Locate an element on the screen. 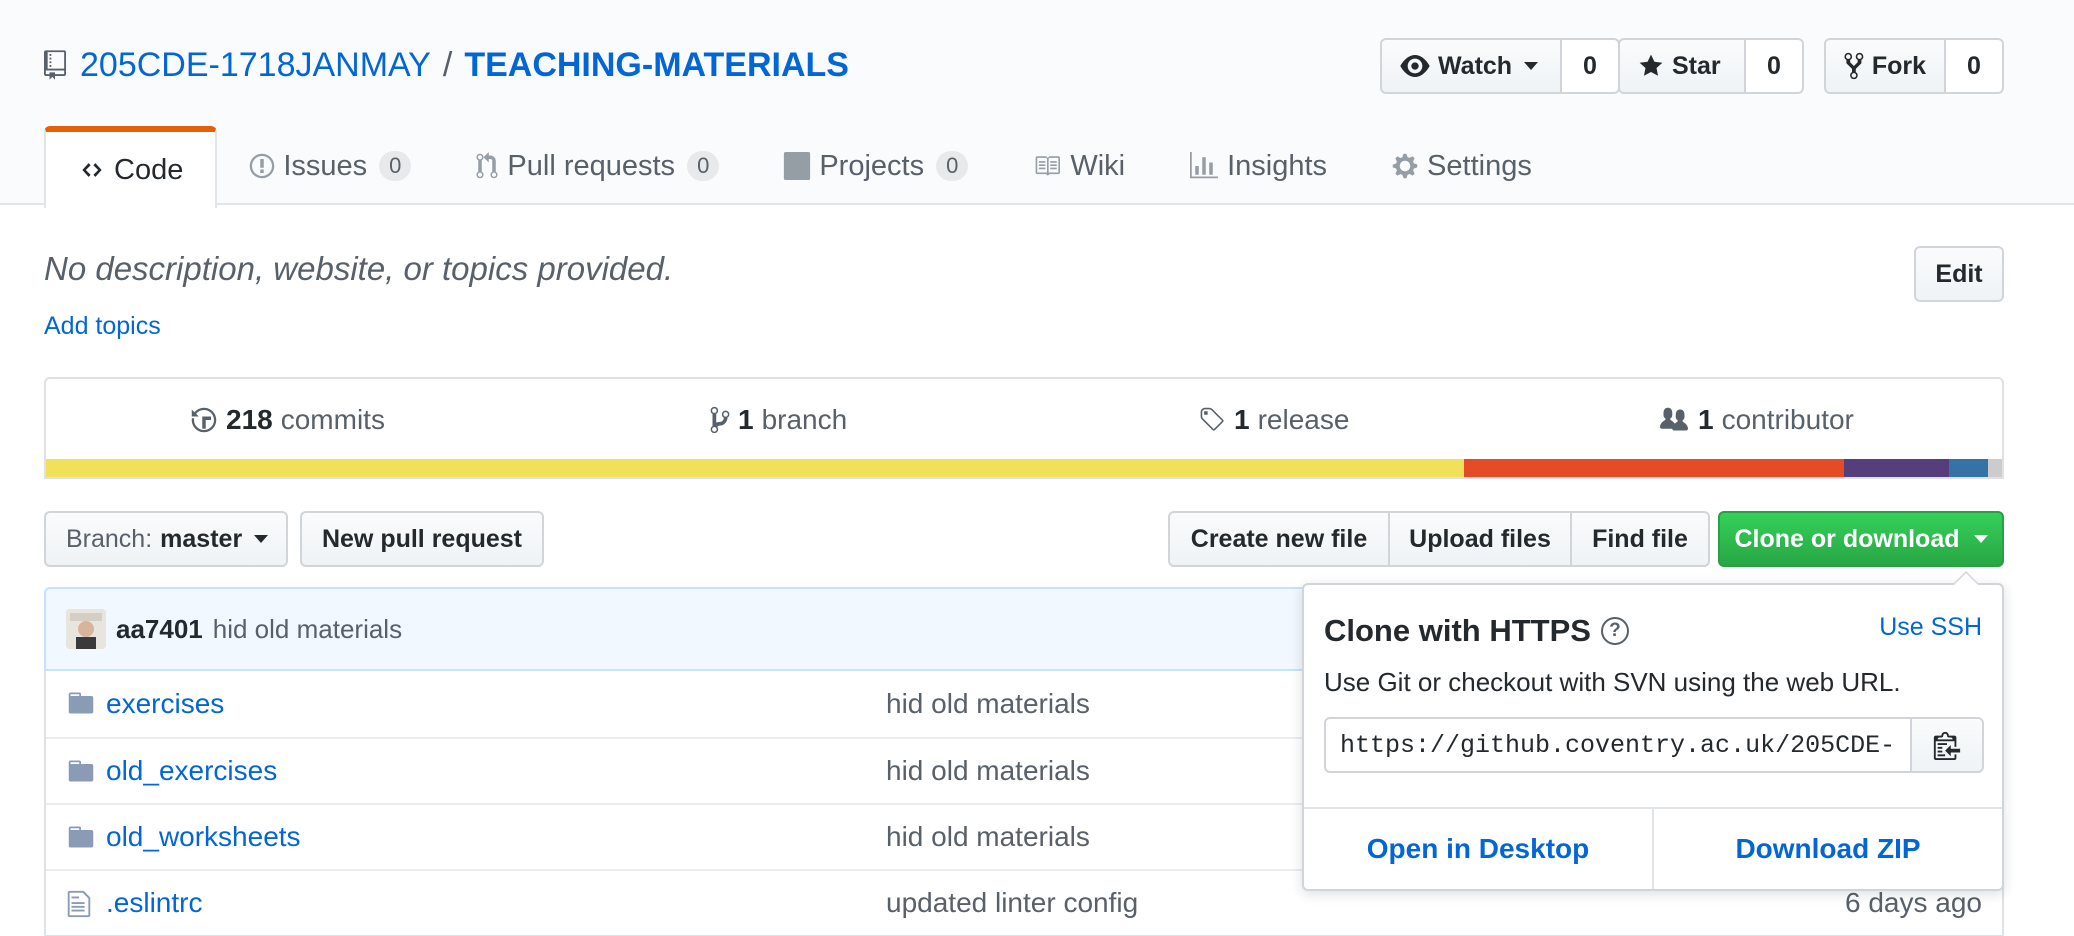 The height and width of the screenshot is (936, 2074). clone-popover-footer: Open in Desktop Download ZIP is located at coordinates (1653, 848).